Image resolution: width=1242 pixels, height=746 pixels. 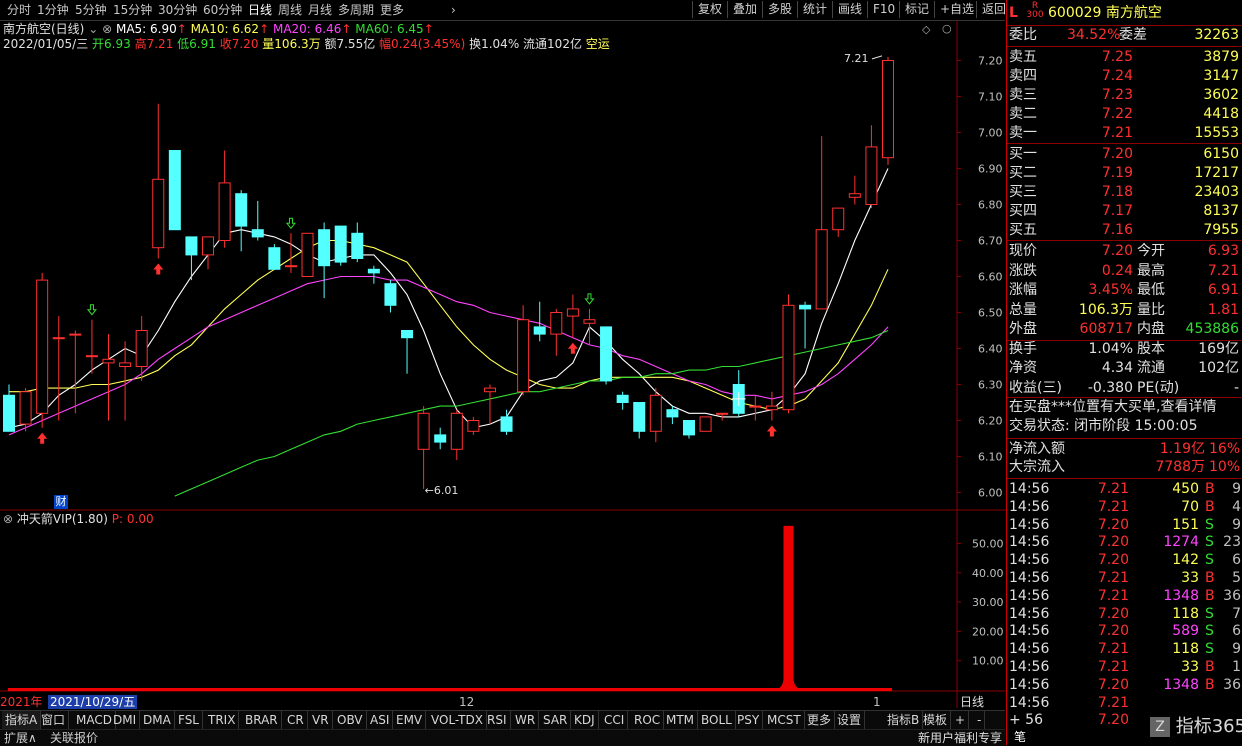 What do you see at coordinates (350, 720) in the screenshot?
I see `indicator-tab-10: OBV` at bounding box center [350, 720].